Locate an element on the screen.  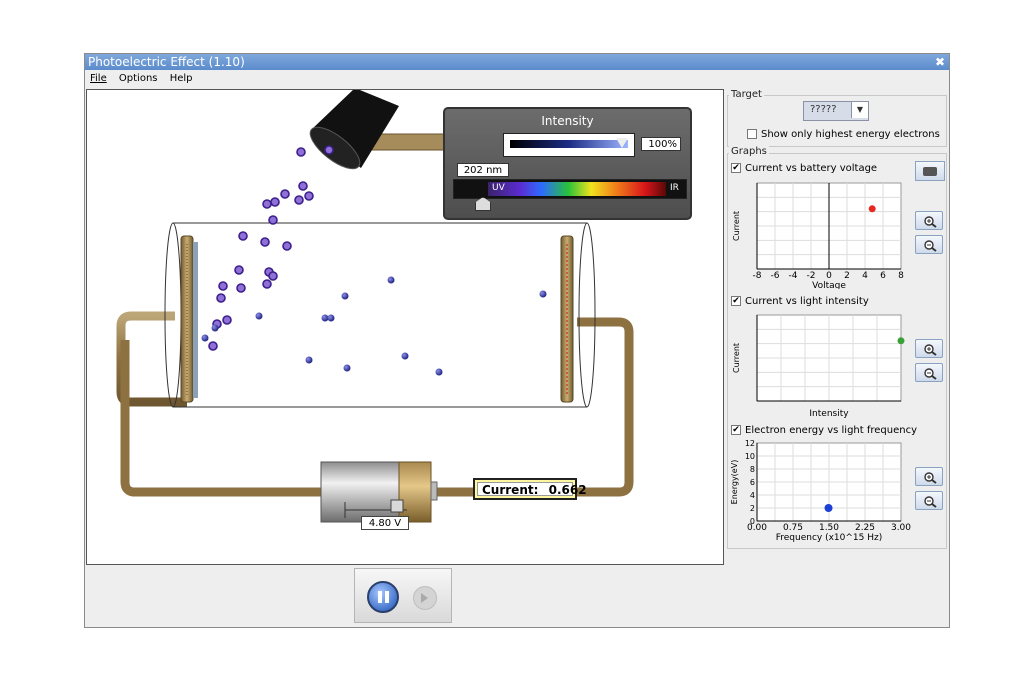
intensity-slider-knob is located at coordinates (622, 143).